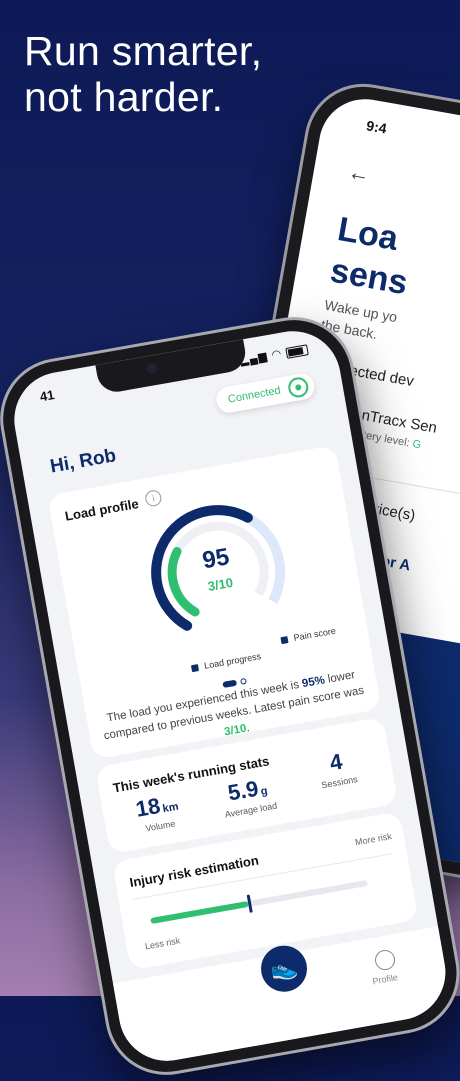 This screenshot has width=460, height=1081. Describe the element at coordinates (101, 510) in the screenshot. I see `load-profile-title: Load profile` at that location.